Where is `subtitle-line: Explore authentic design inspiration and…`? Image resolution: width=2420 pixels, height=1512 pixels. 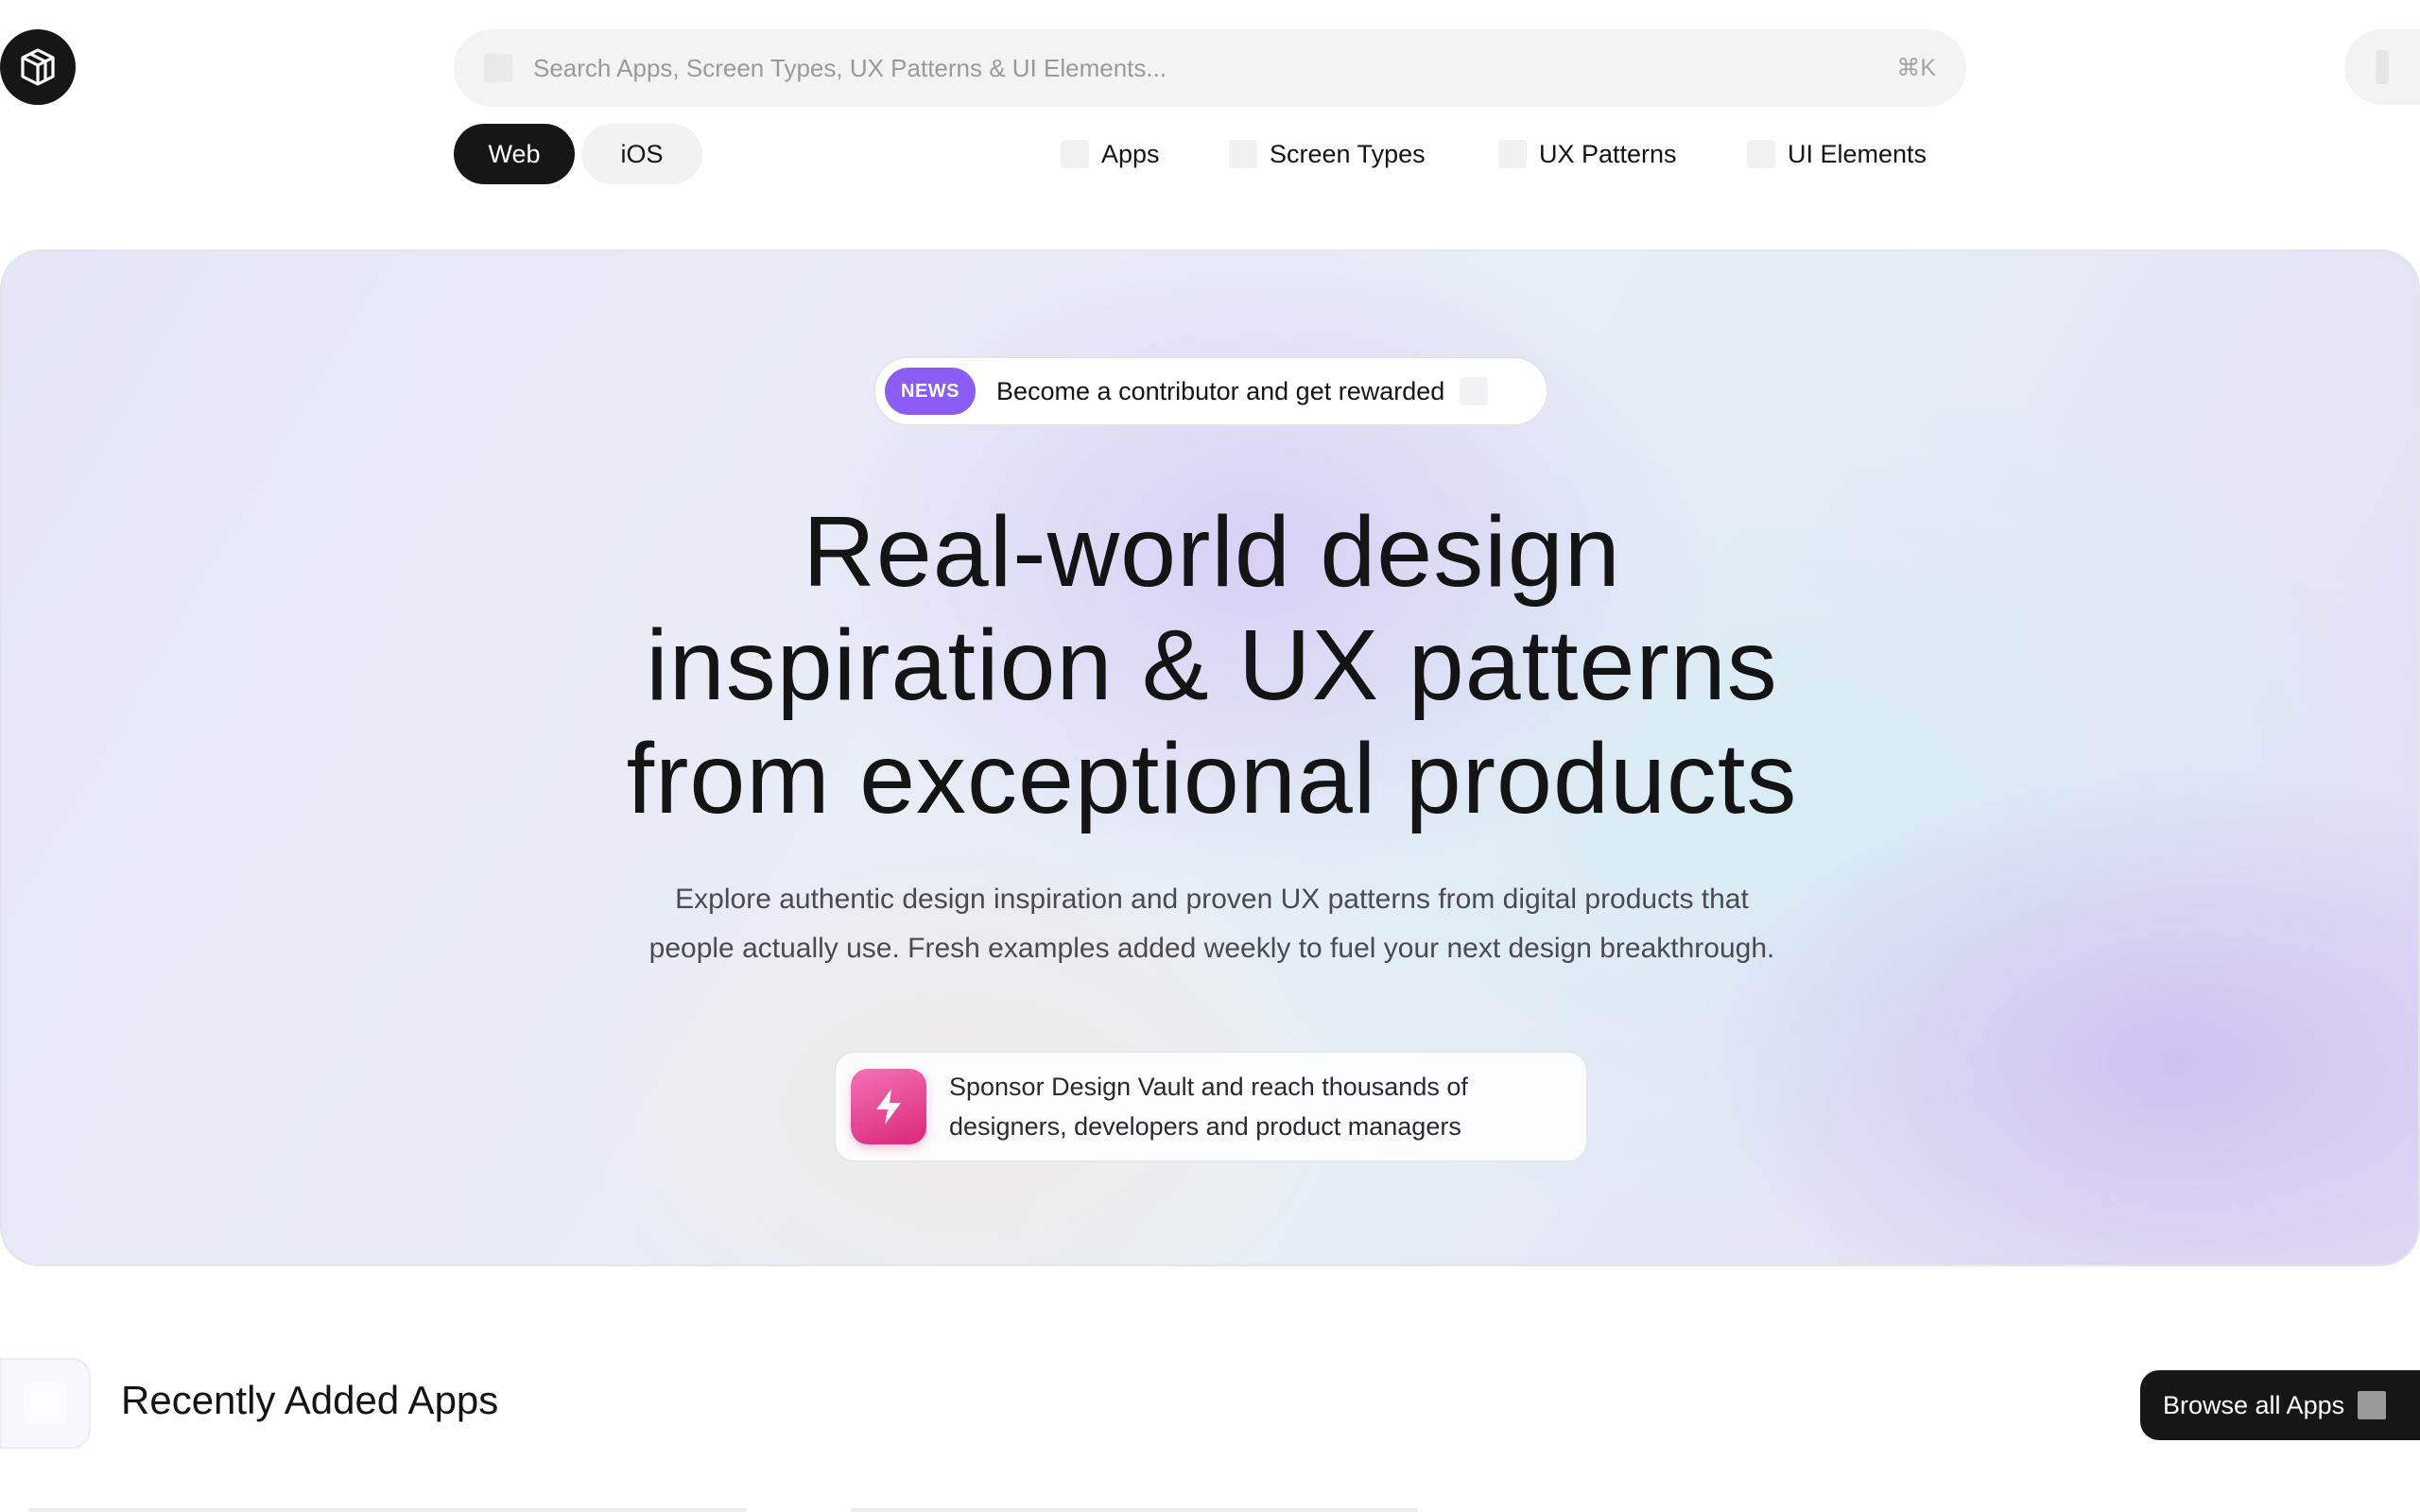
subtitle-line: Explore authentic design inspiration and… is located at coordinates (1212, 899).